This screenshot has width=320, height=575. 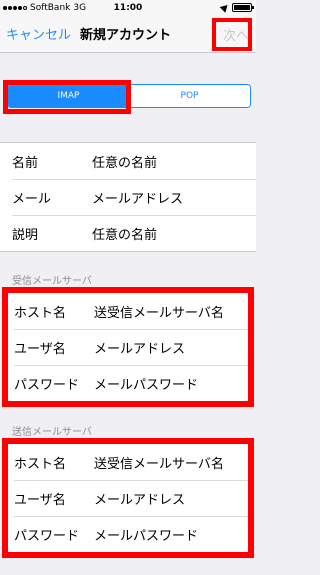 I want to click on outgoing-user-label: ユーザ名, so click(x=40, y=500).